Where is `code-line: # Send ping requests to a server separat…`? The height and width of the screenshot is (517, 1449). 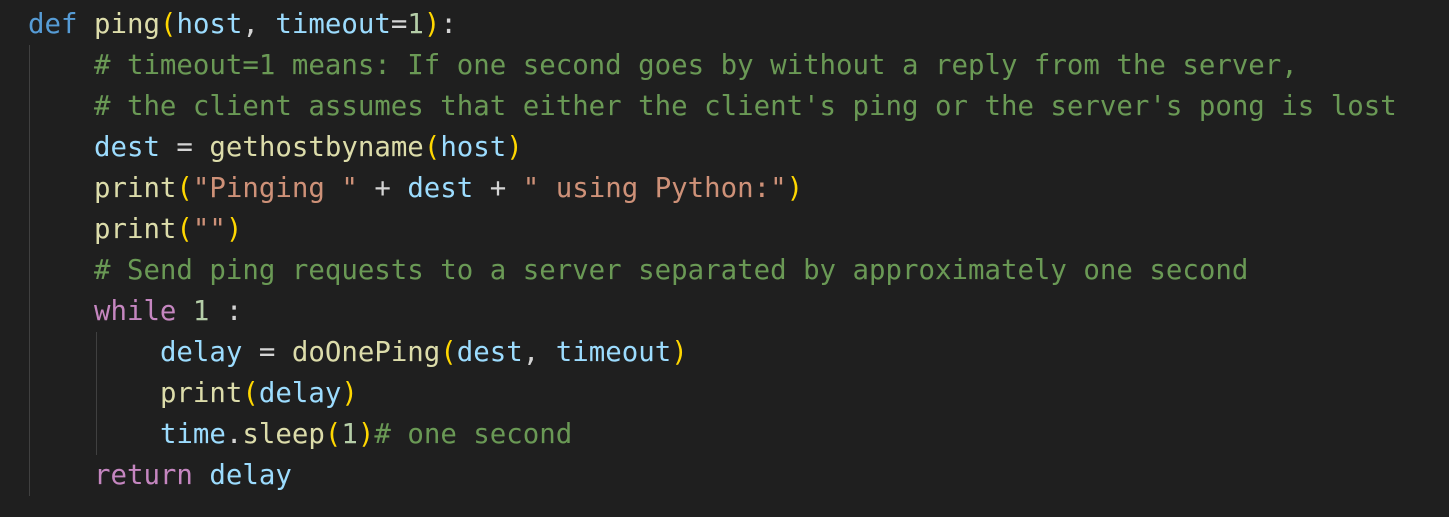 code-line: # Send ping requests to a server separat… is located at coordinates (638, 270).